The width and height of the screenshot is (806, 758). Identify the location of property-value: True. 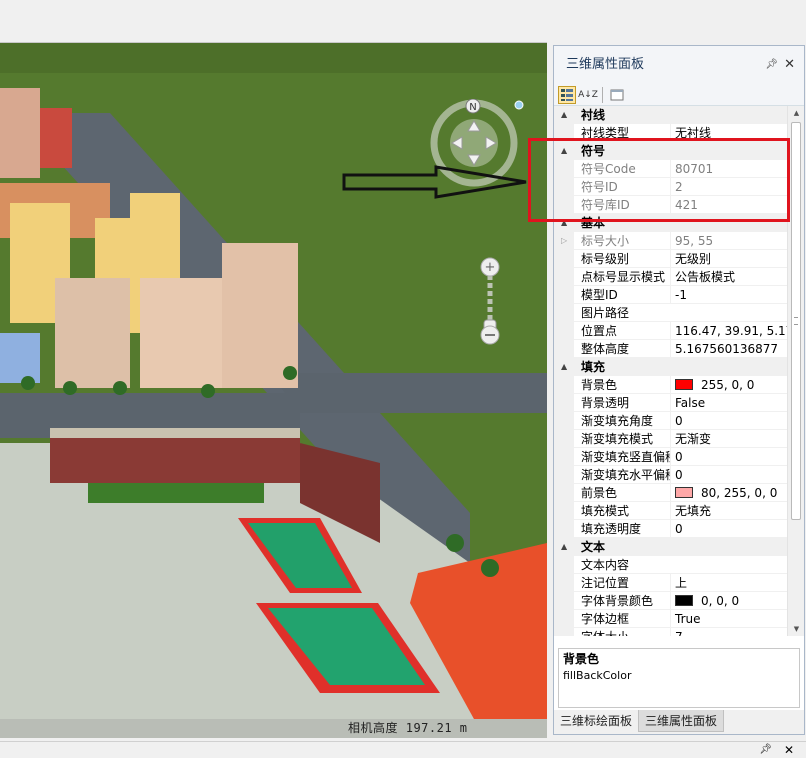
(728, 619).